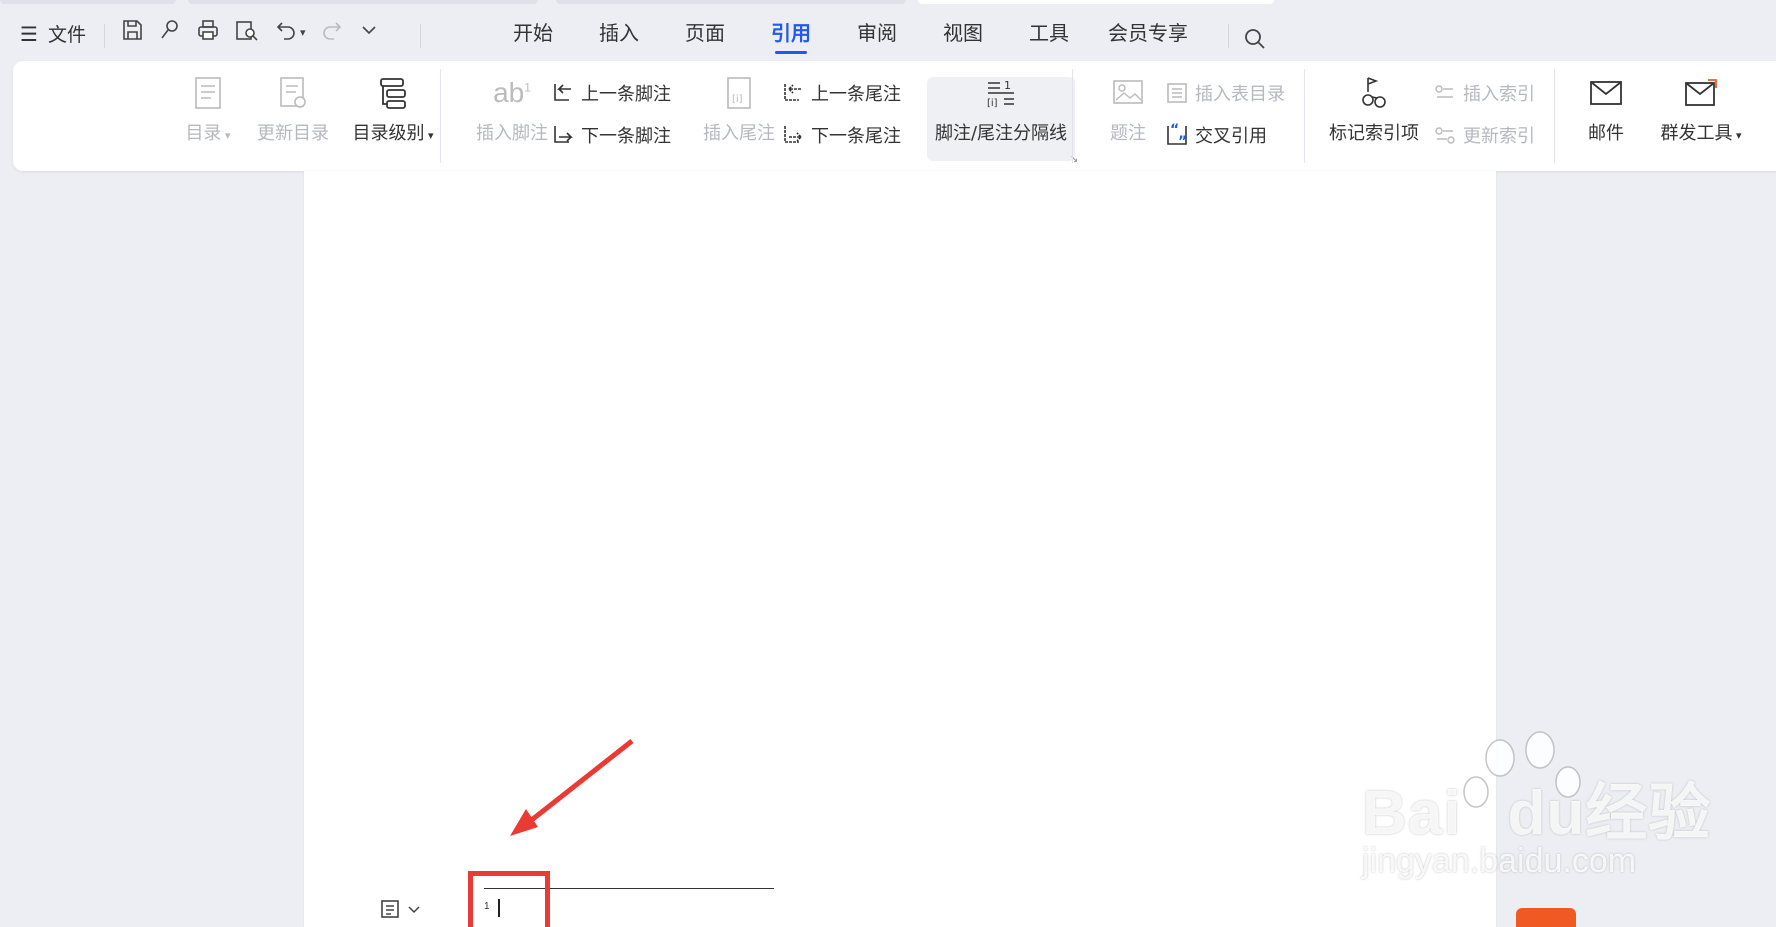  Describe the element at coordinates (286, 32) in the screenshot. I see `undo-icon` at that location.